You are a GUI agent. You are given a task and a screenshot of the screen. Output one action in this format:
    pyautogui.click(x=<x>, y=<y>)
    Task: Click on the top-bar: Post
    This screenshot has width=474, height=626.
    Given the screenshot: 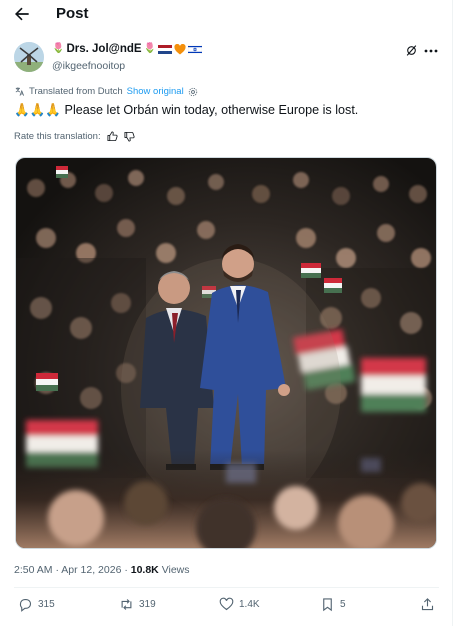 What is the action you would take?
    pyautogui.click(x=226, y=16)
    